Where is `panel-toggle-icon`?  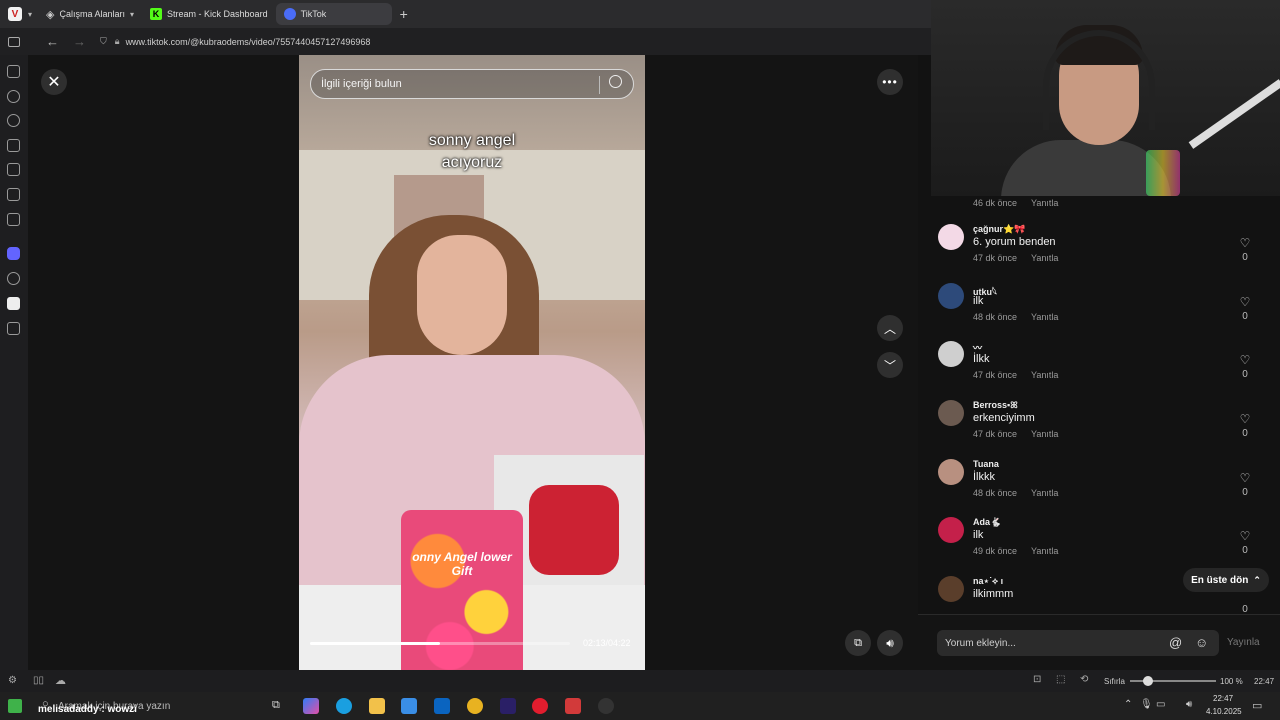 panel-toggle-icon is located at coordinates (14, 41).